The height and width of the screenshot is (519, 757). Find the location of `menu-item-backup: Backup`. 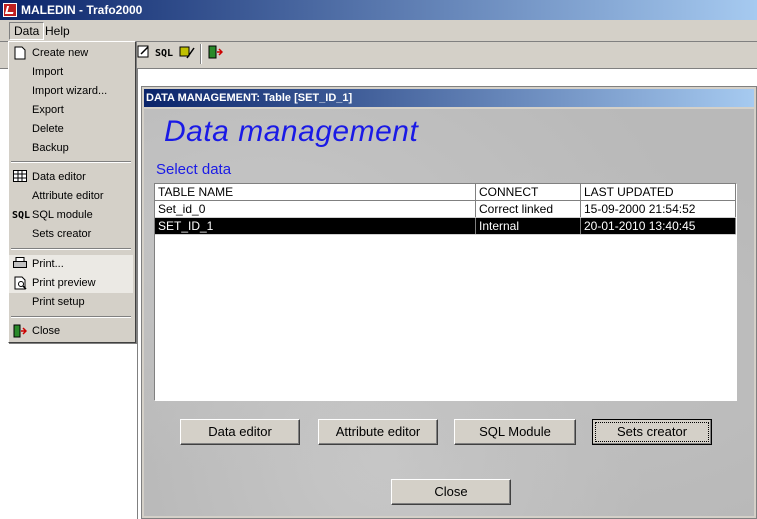

menu-item-backup: Backup is located at coordinates (71, 148).